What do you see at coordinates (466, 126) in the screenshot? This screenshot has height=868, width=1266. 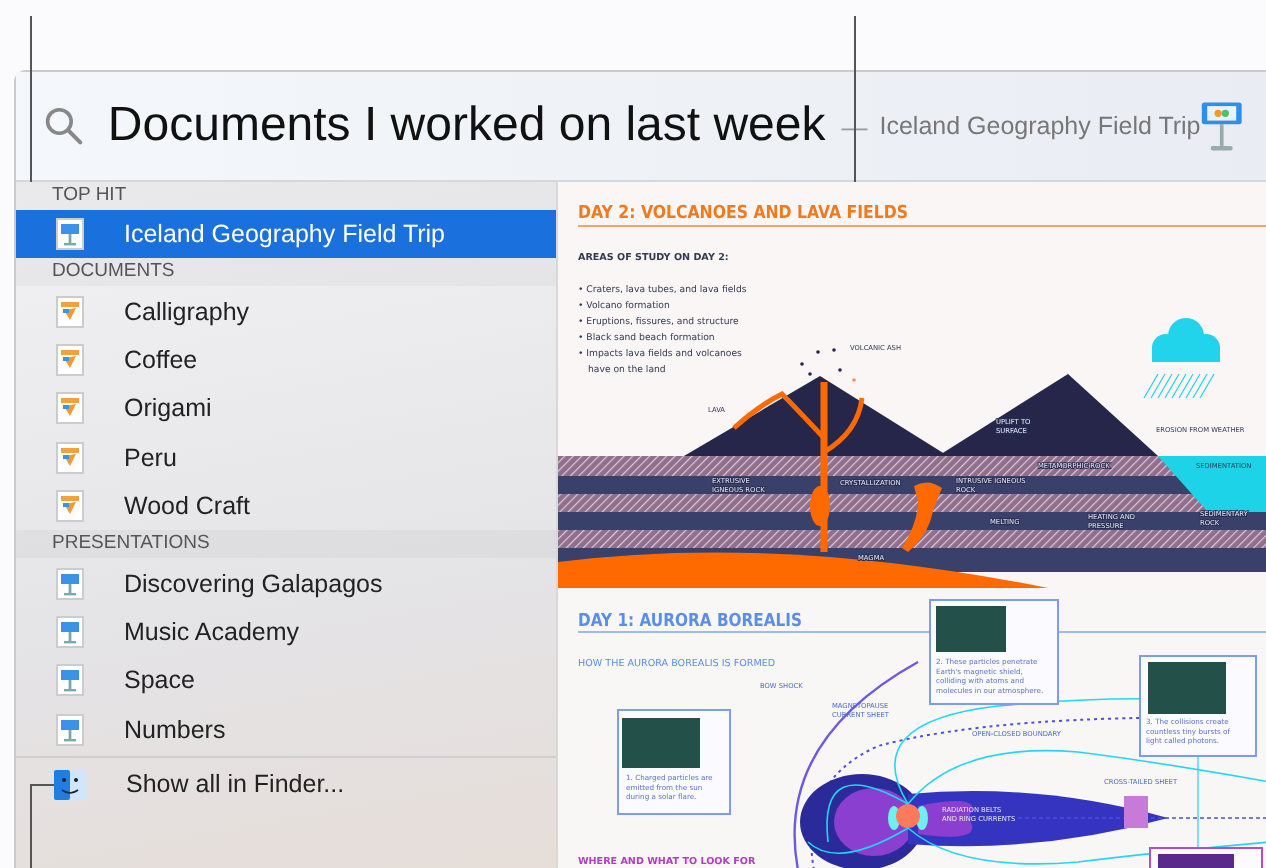 I see `search-query: Documents I worked on last week` at bounding box center [466, 126].